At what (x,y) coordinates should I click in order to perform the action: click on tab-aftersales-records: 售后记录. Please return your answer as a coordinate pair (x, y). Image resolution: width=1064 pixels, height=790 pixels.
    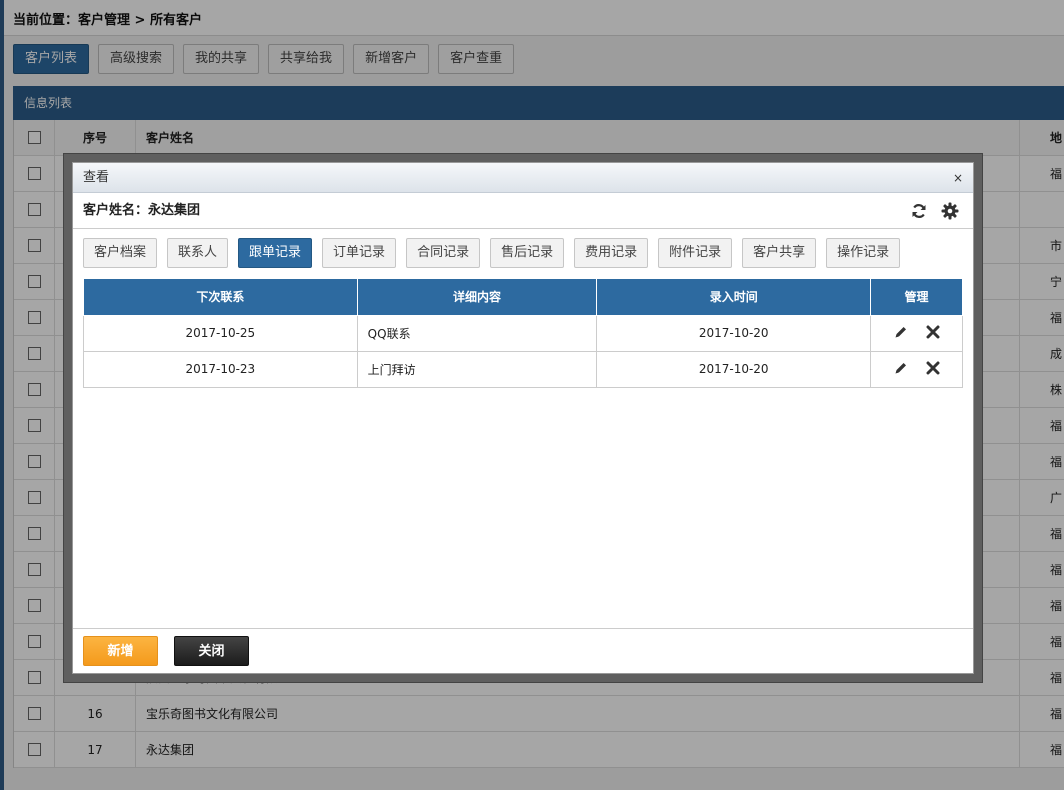
    Looking at the image, I should click on (527, 253).